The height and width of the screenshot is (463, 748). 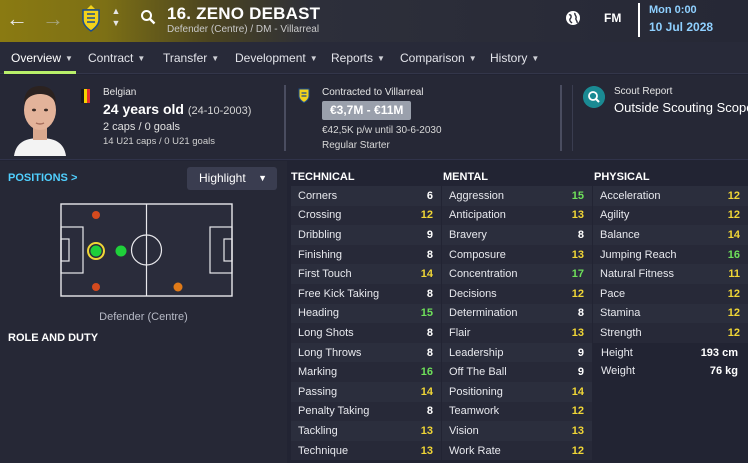 What do you see at coordinates (517, 196) in the screenshot?
I see `attribute-row: Aggression 15` at bounding box center [517, 196].